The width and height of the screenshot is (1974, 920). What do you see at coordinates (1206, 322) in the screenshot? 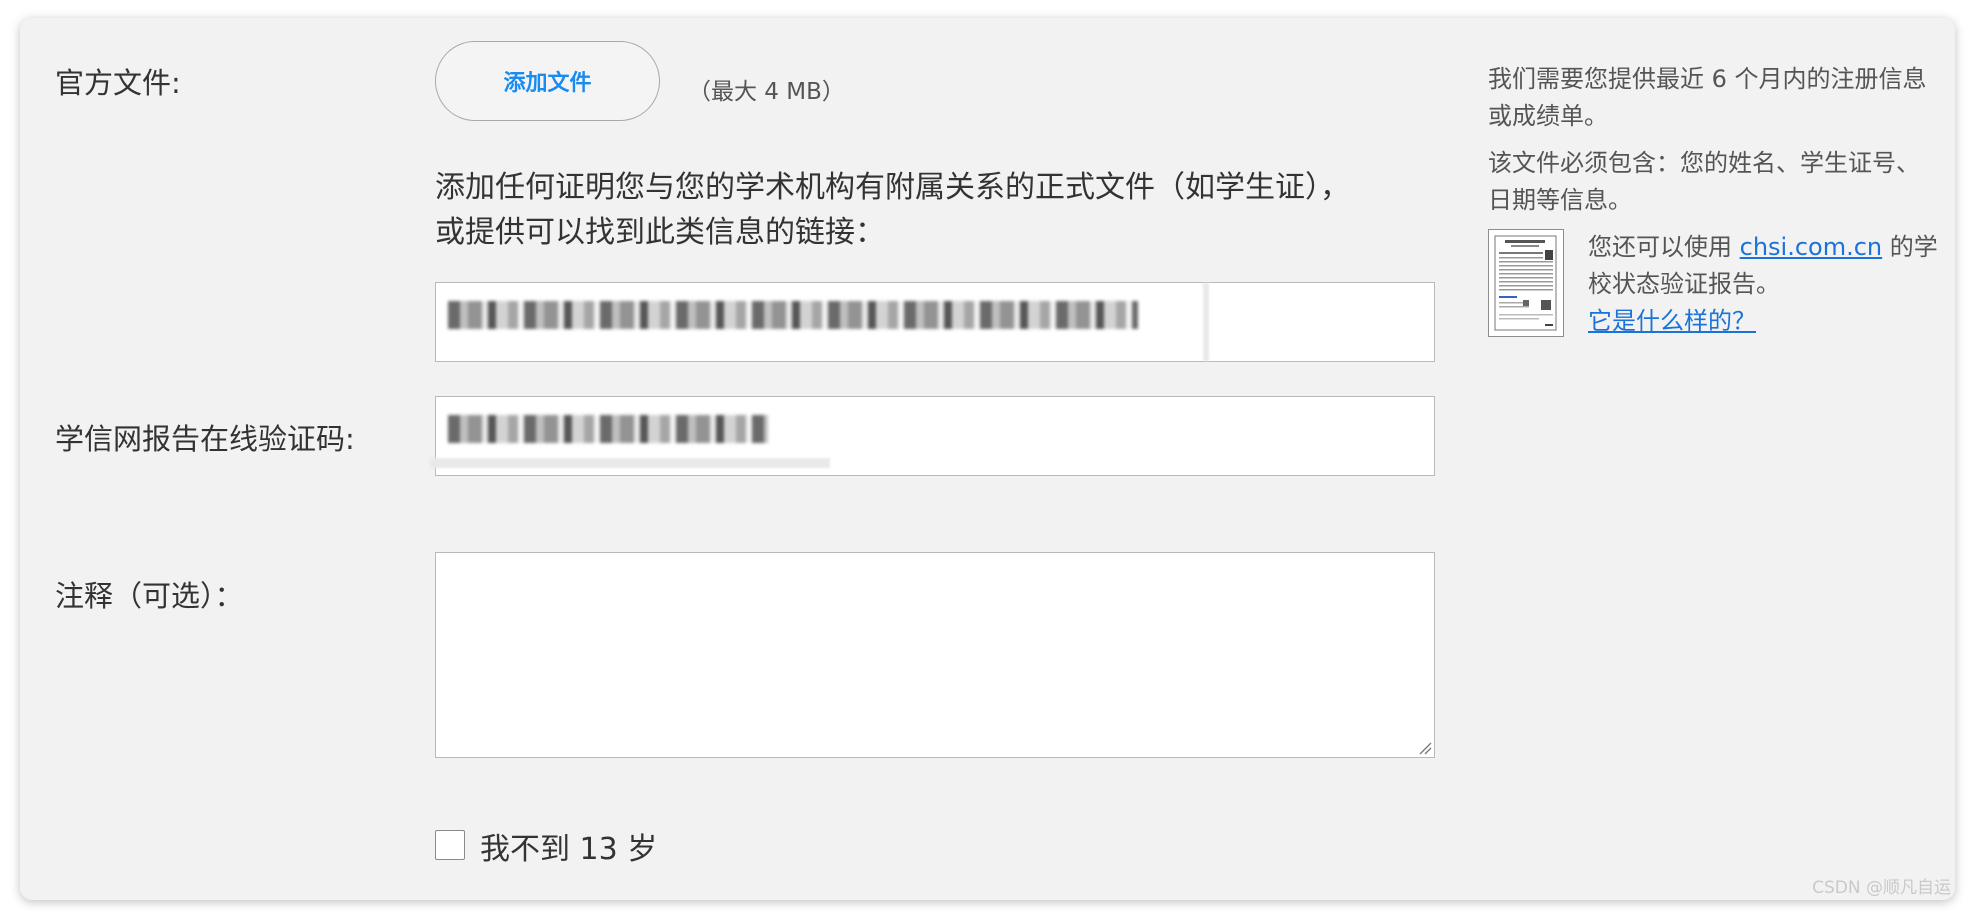
I see `redacted-edge` at bounding box center [1206, 322].